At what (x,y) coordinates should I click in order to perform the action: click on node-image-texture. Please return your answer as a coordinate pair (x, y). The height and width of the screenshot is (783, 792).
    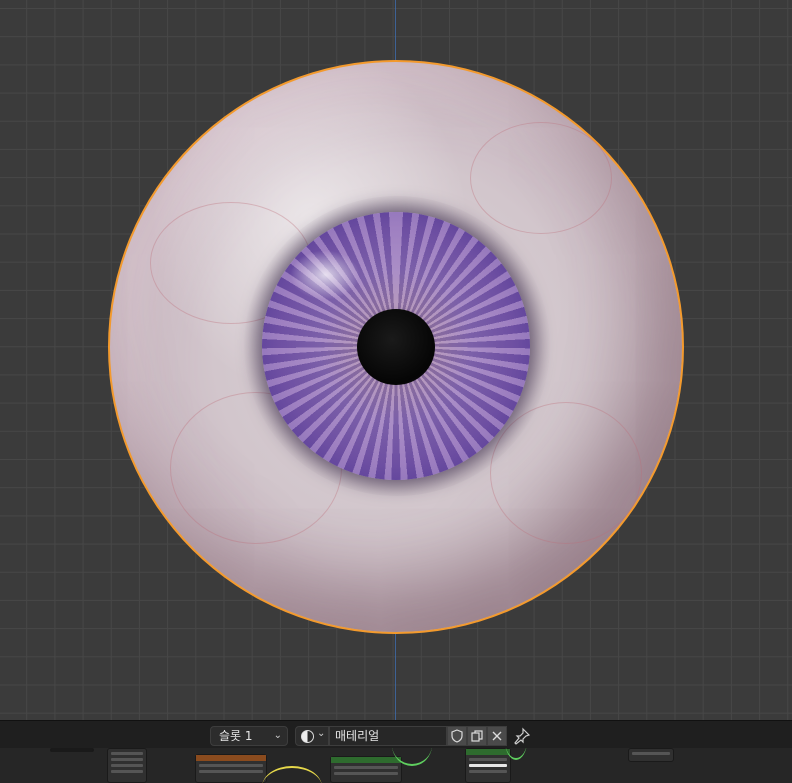
    Looking at the image, I should click on (231, 768).